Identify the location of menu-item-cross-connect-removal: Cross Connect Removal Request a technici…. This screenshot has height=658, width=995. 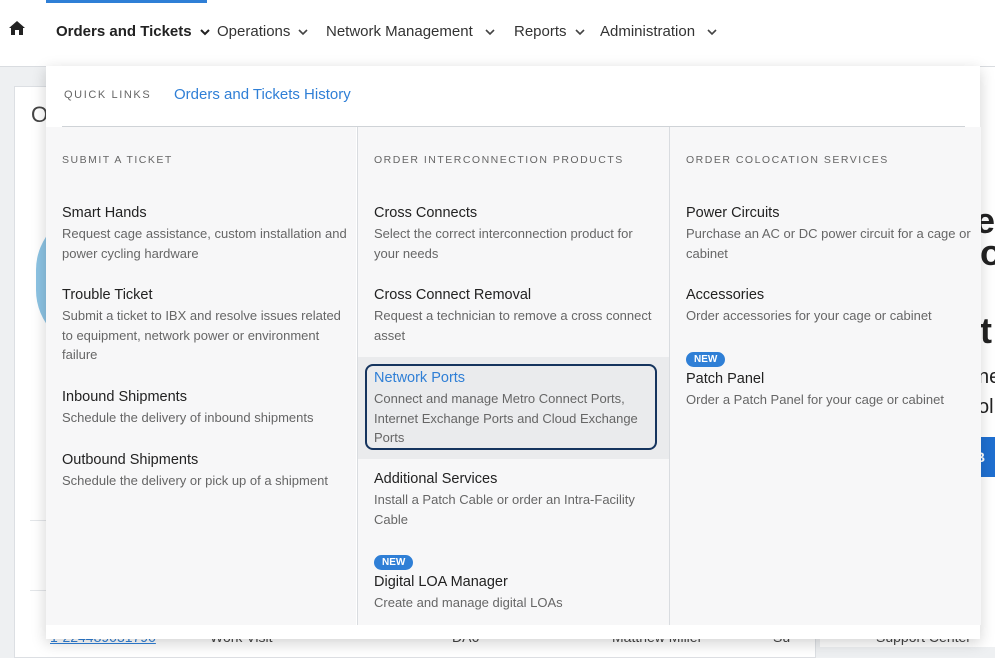
(516, 316).